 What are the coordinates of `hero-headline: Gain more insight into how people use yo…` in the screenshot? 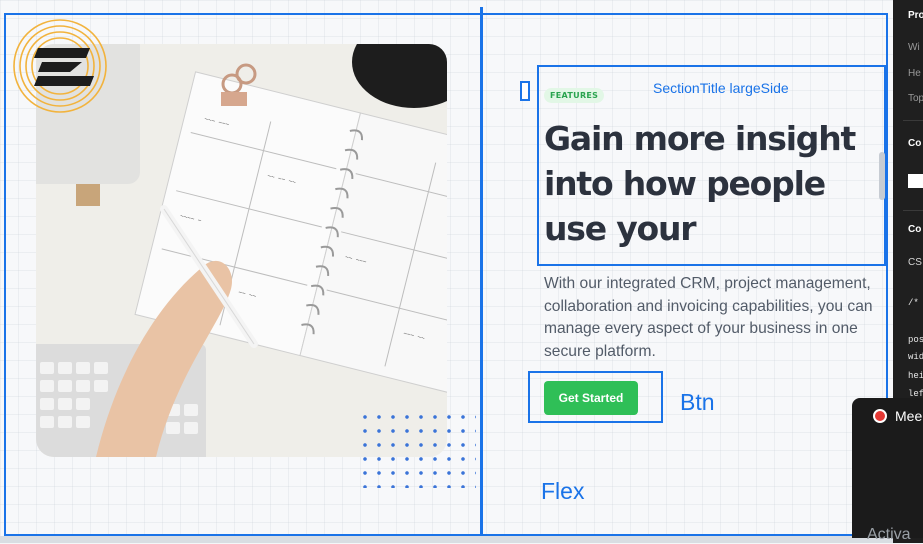 It's located at (700, 183).